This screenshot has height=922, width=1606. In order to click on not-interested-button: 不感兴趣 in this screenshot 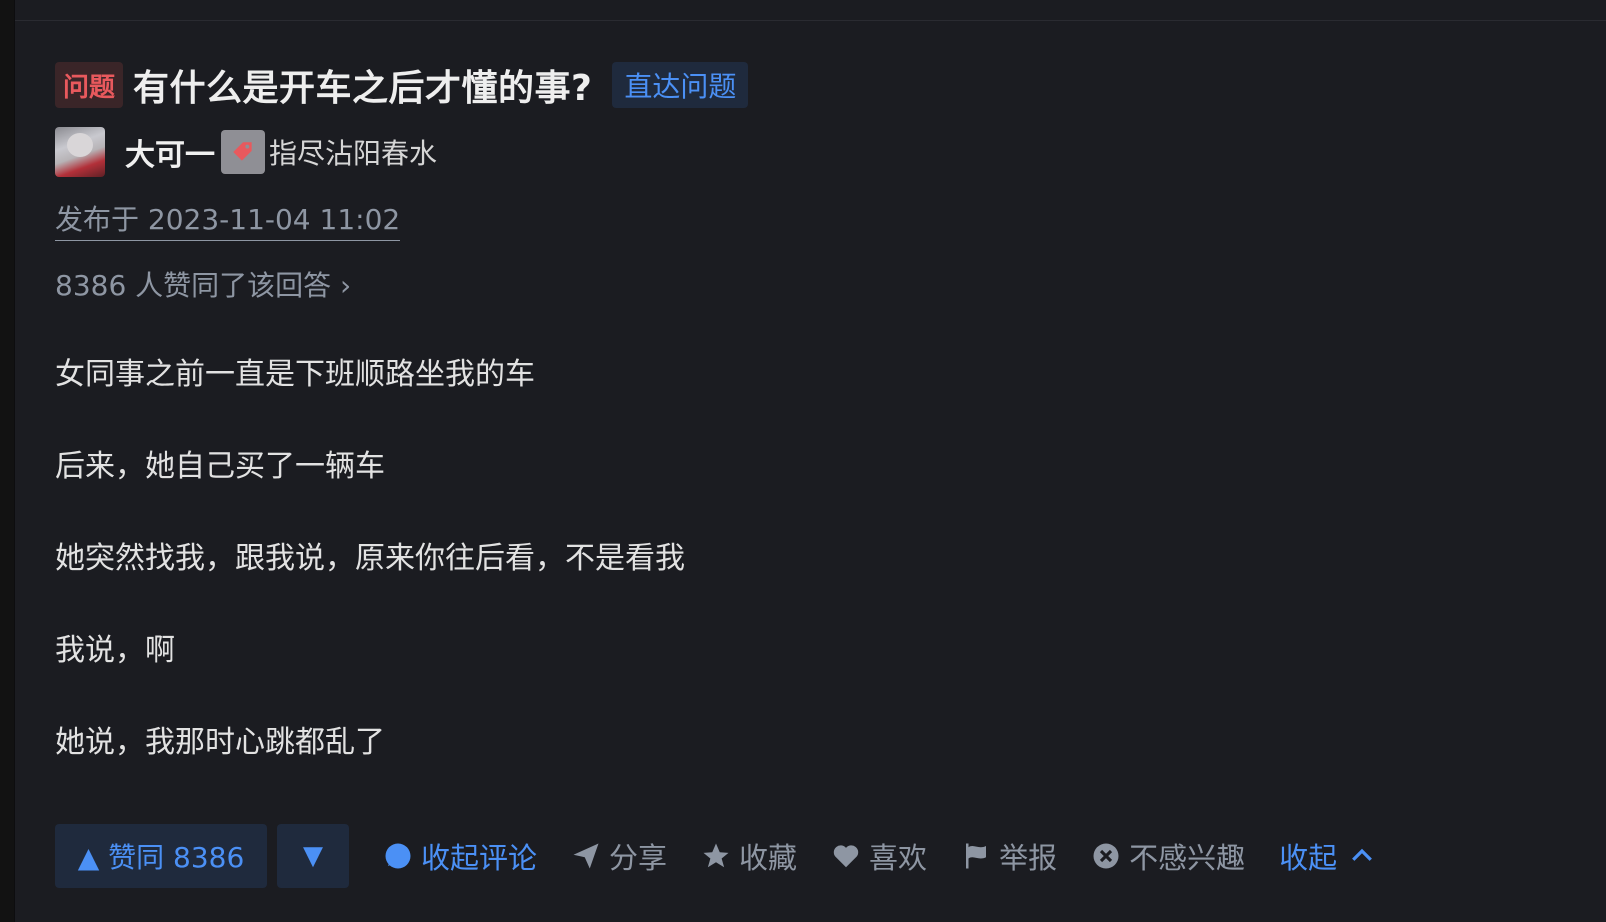, I will do `click(1168, 856)`.